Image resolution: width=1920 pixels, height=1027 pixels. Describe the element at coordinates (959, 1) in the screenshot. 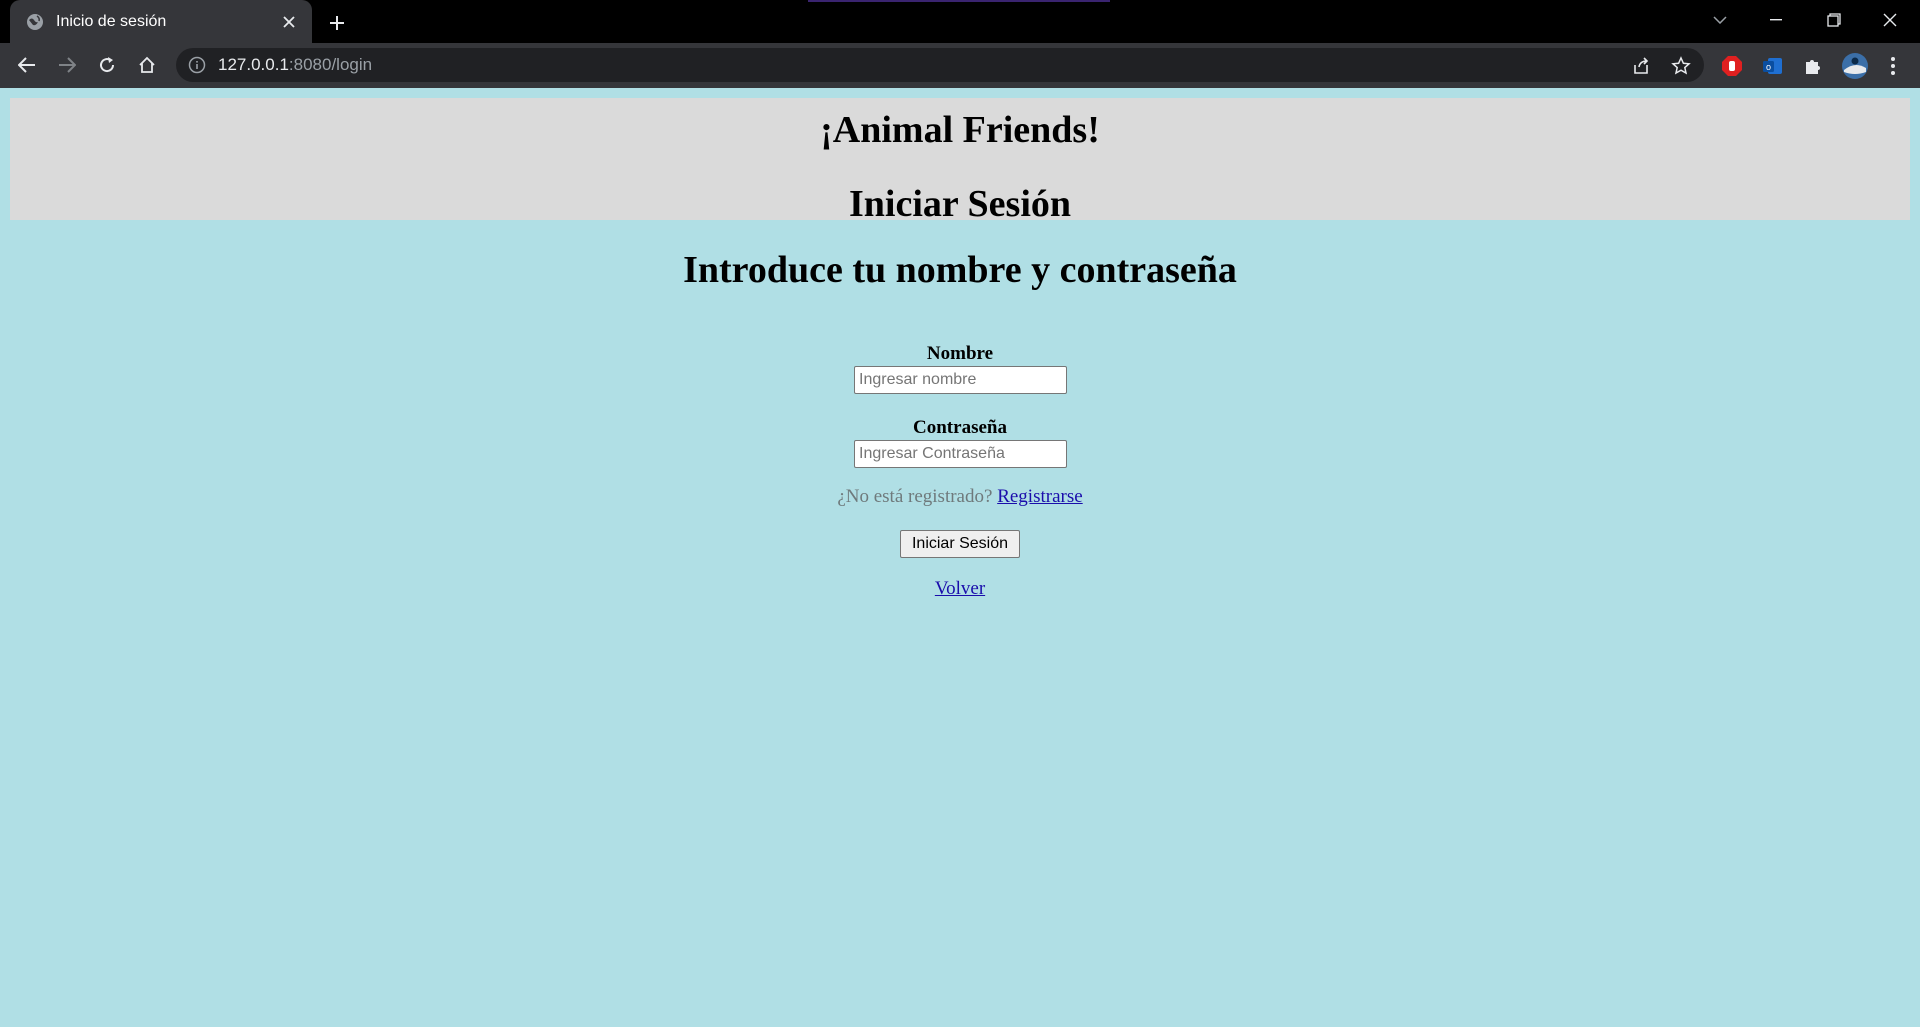

I see `tab-strip-accent` at that location.